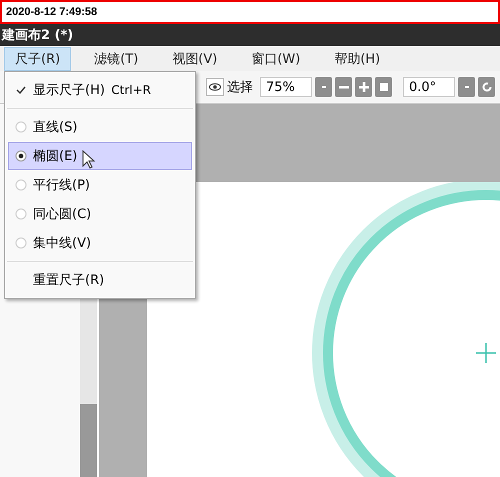 The width and height of the screenshot is (500, 477). What do you see at coordinates (116, 58) in the screenshot?
I see `menu-item: 滤镜(T)` at bounding box center [116, 58].